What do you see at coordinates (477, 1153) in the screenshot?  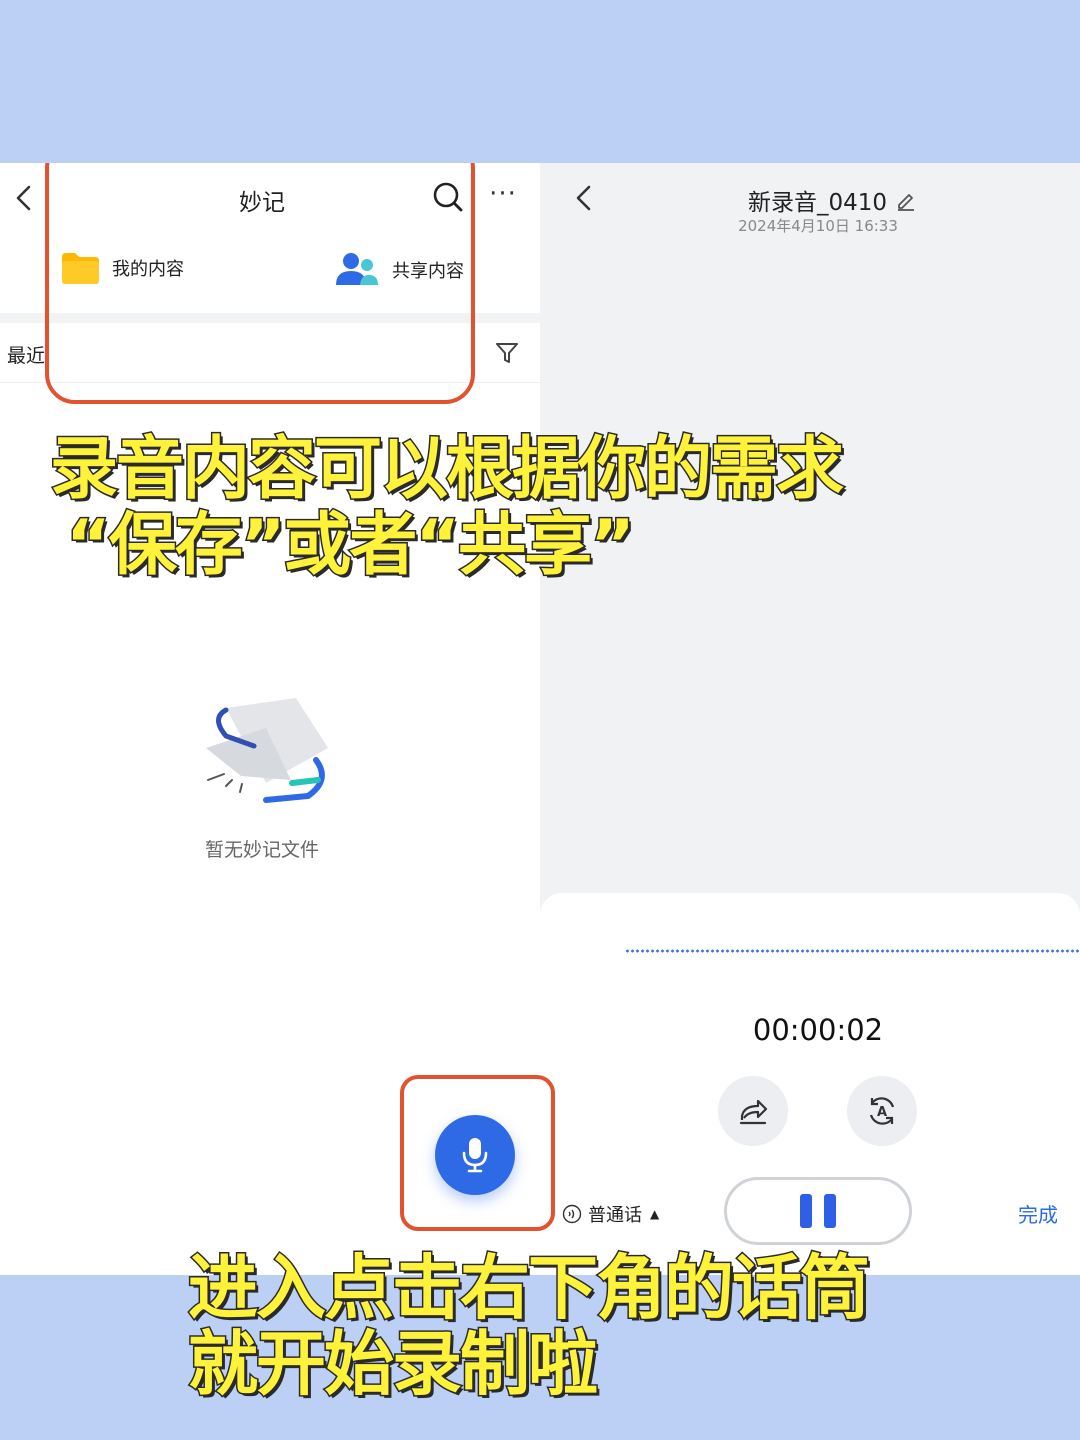 I see `highlight-frame-mic` at bounding box center [477, 1153].